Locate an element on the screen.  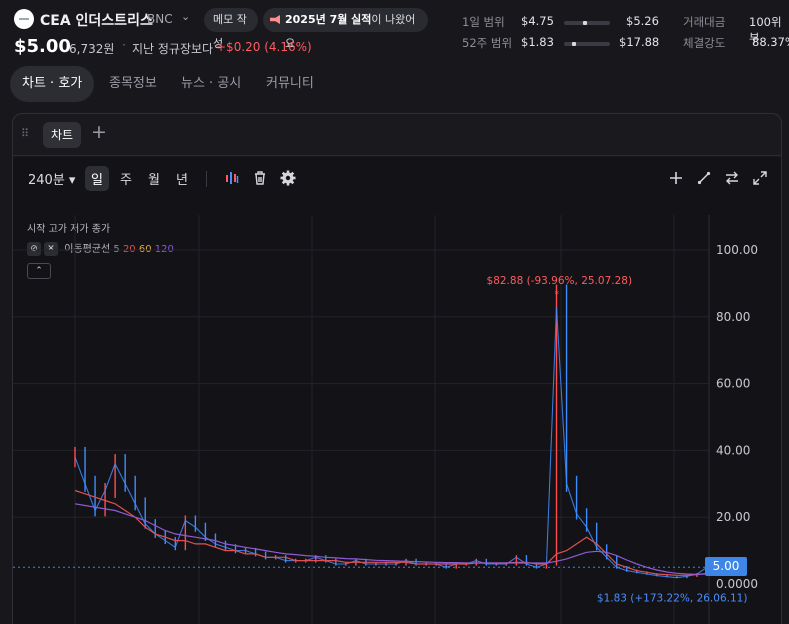
megaphone-icon is located at coordinates (275, 19).